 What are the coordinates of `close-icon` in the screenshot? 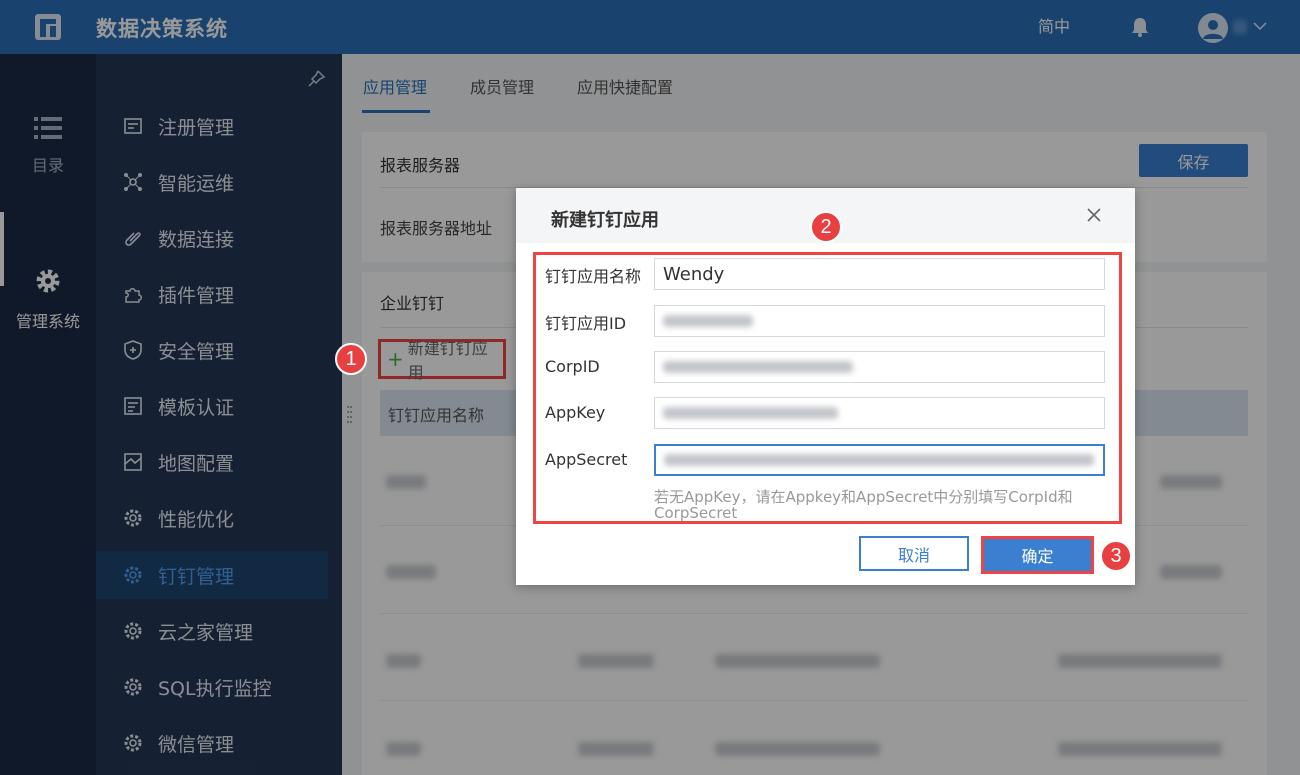 It's located at (1094, 215).